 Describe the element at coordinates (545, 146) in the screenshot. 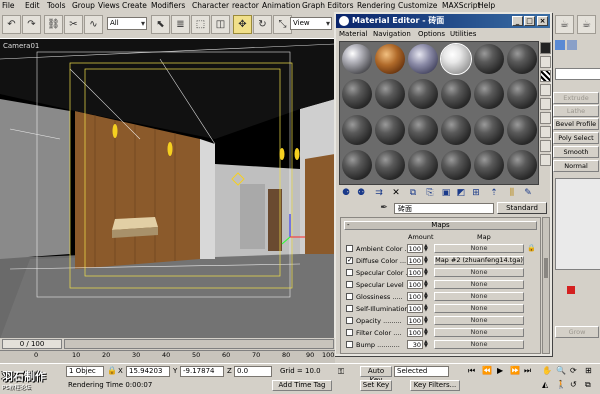

I see `select-by-material-icon` at that location.